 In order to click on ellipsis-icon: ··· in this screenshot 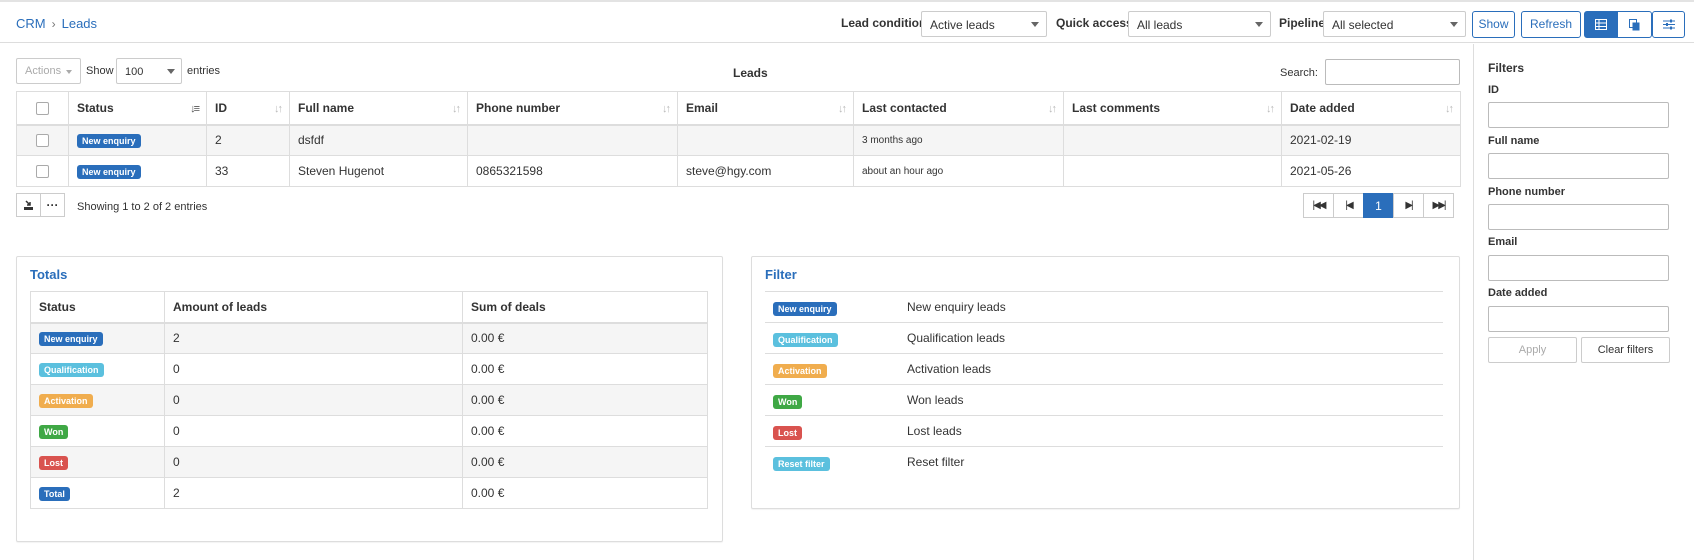, I will do `click(52, 205)`.